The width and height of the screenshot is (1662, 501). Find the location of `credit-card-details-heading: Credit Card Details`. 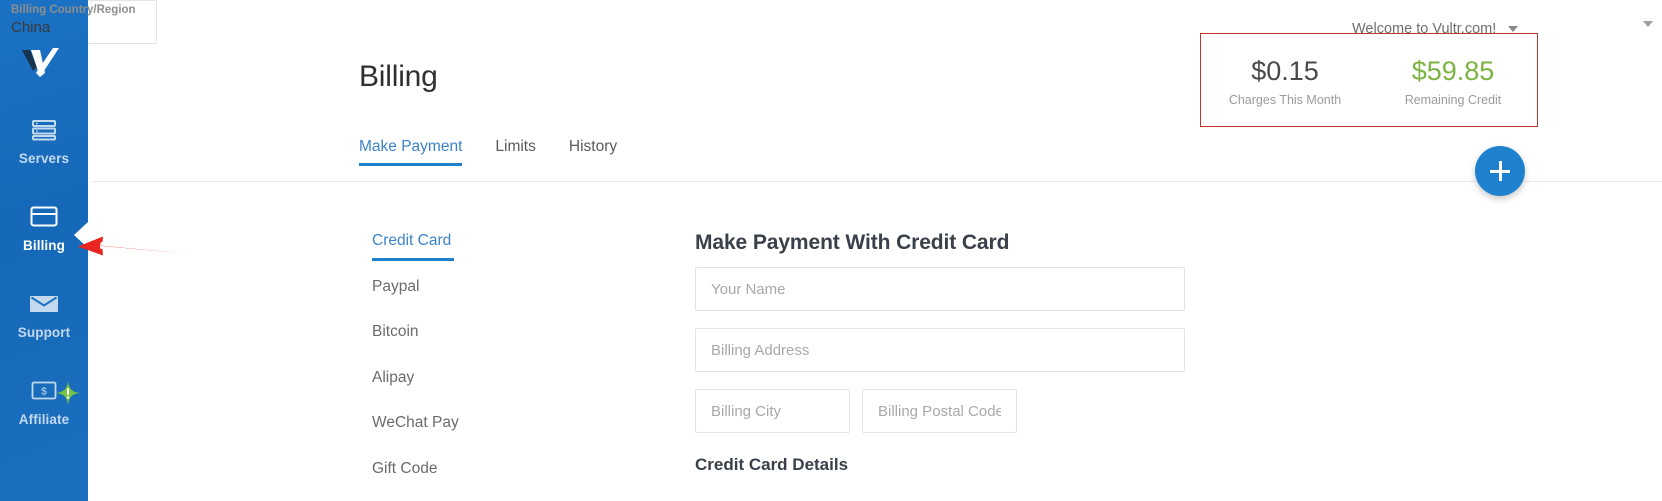

credit-card-details-heading: Credit Card Details is located at coordinates (772, 464).